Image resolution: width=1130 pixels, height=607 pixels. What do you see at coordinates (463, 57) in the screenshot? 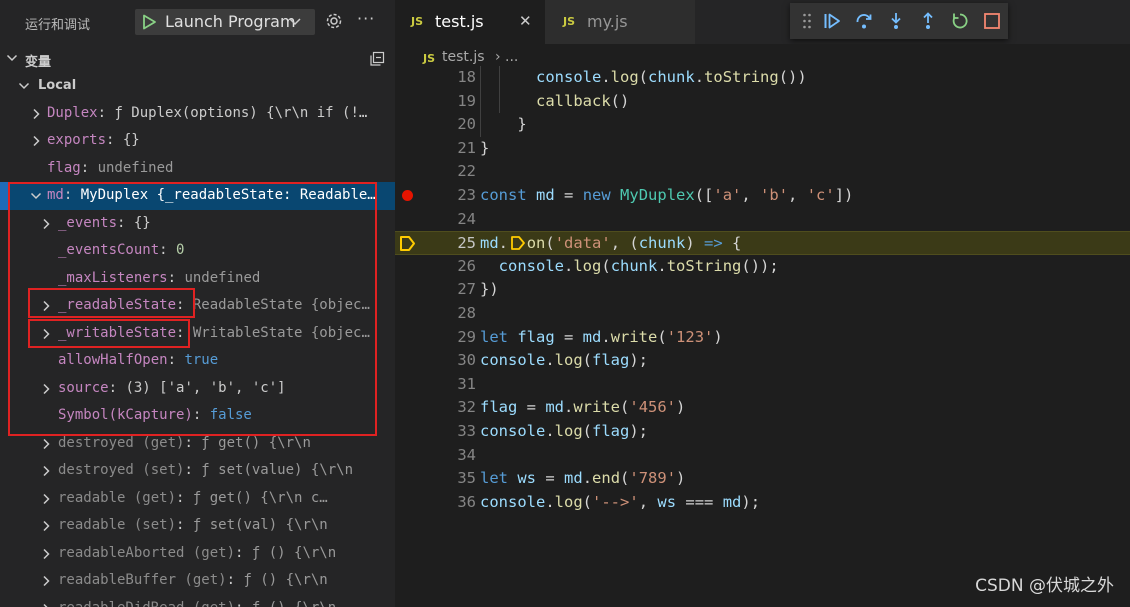
I see `breadcrumb-file: test.js` at bounding box center [463, 57].